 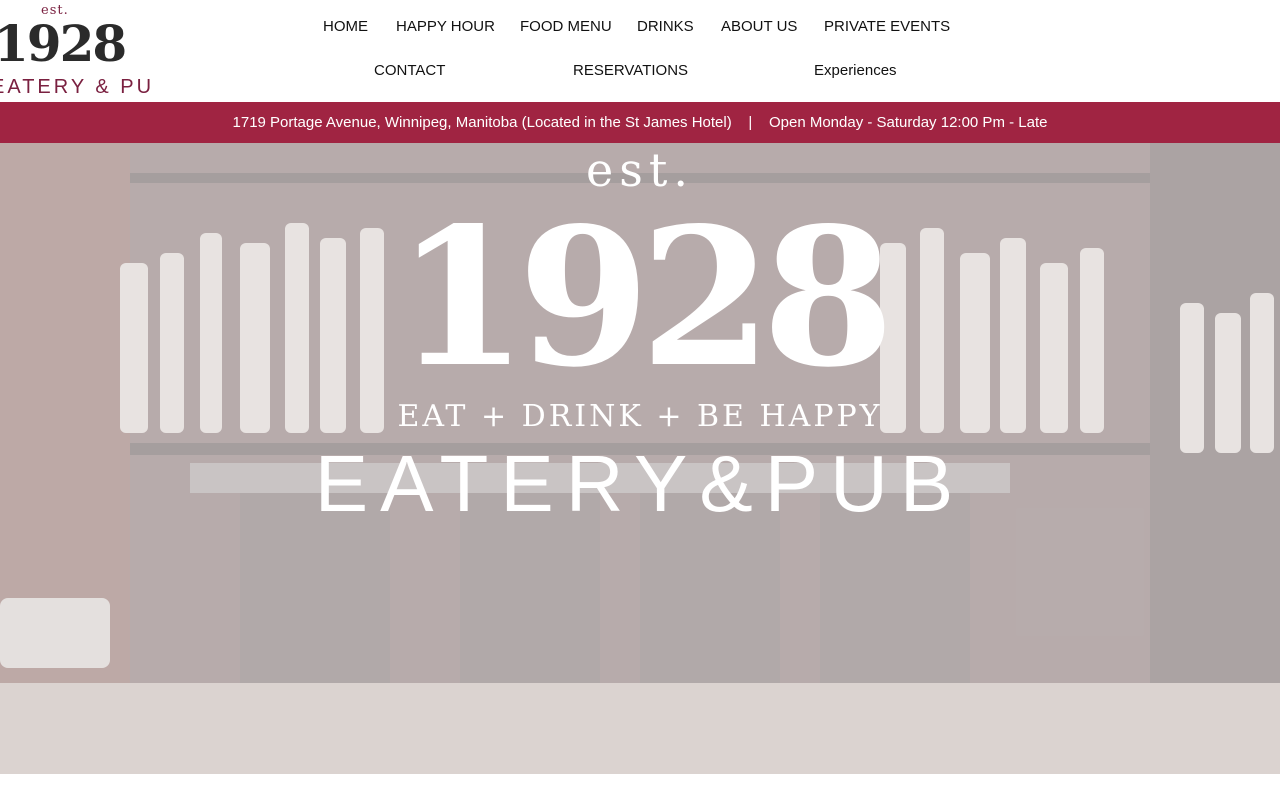 I want to click on hero-year-text: 1928, so click(x=645, y=297).